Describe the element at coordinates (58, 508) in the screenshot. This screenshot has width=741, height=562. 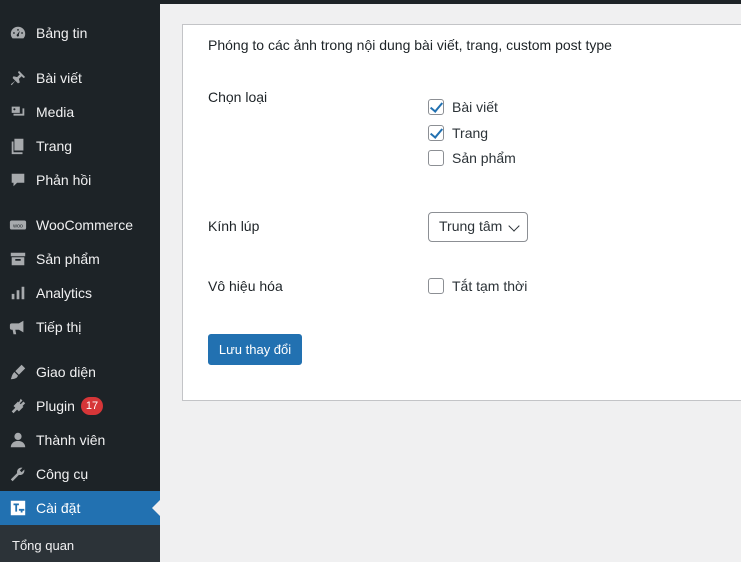
I see `sidebar-item-label: Cài đặt` at that location.